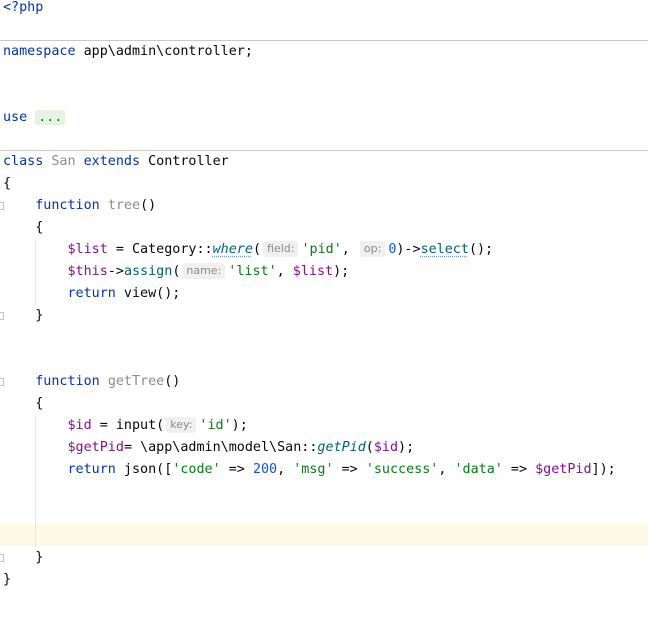 Image resolution: width=648 pixels, height=635 pixels. What do you see at coordinates (265, 469) in the screenshot?
I see `number: 200` at bounding box center [265, 469].